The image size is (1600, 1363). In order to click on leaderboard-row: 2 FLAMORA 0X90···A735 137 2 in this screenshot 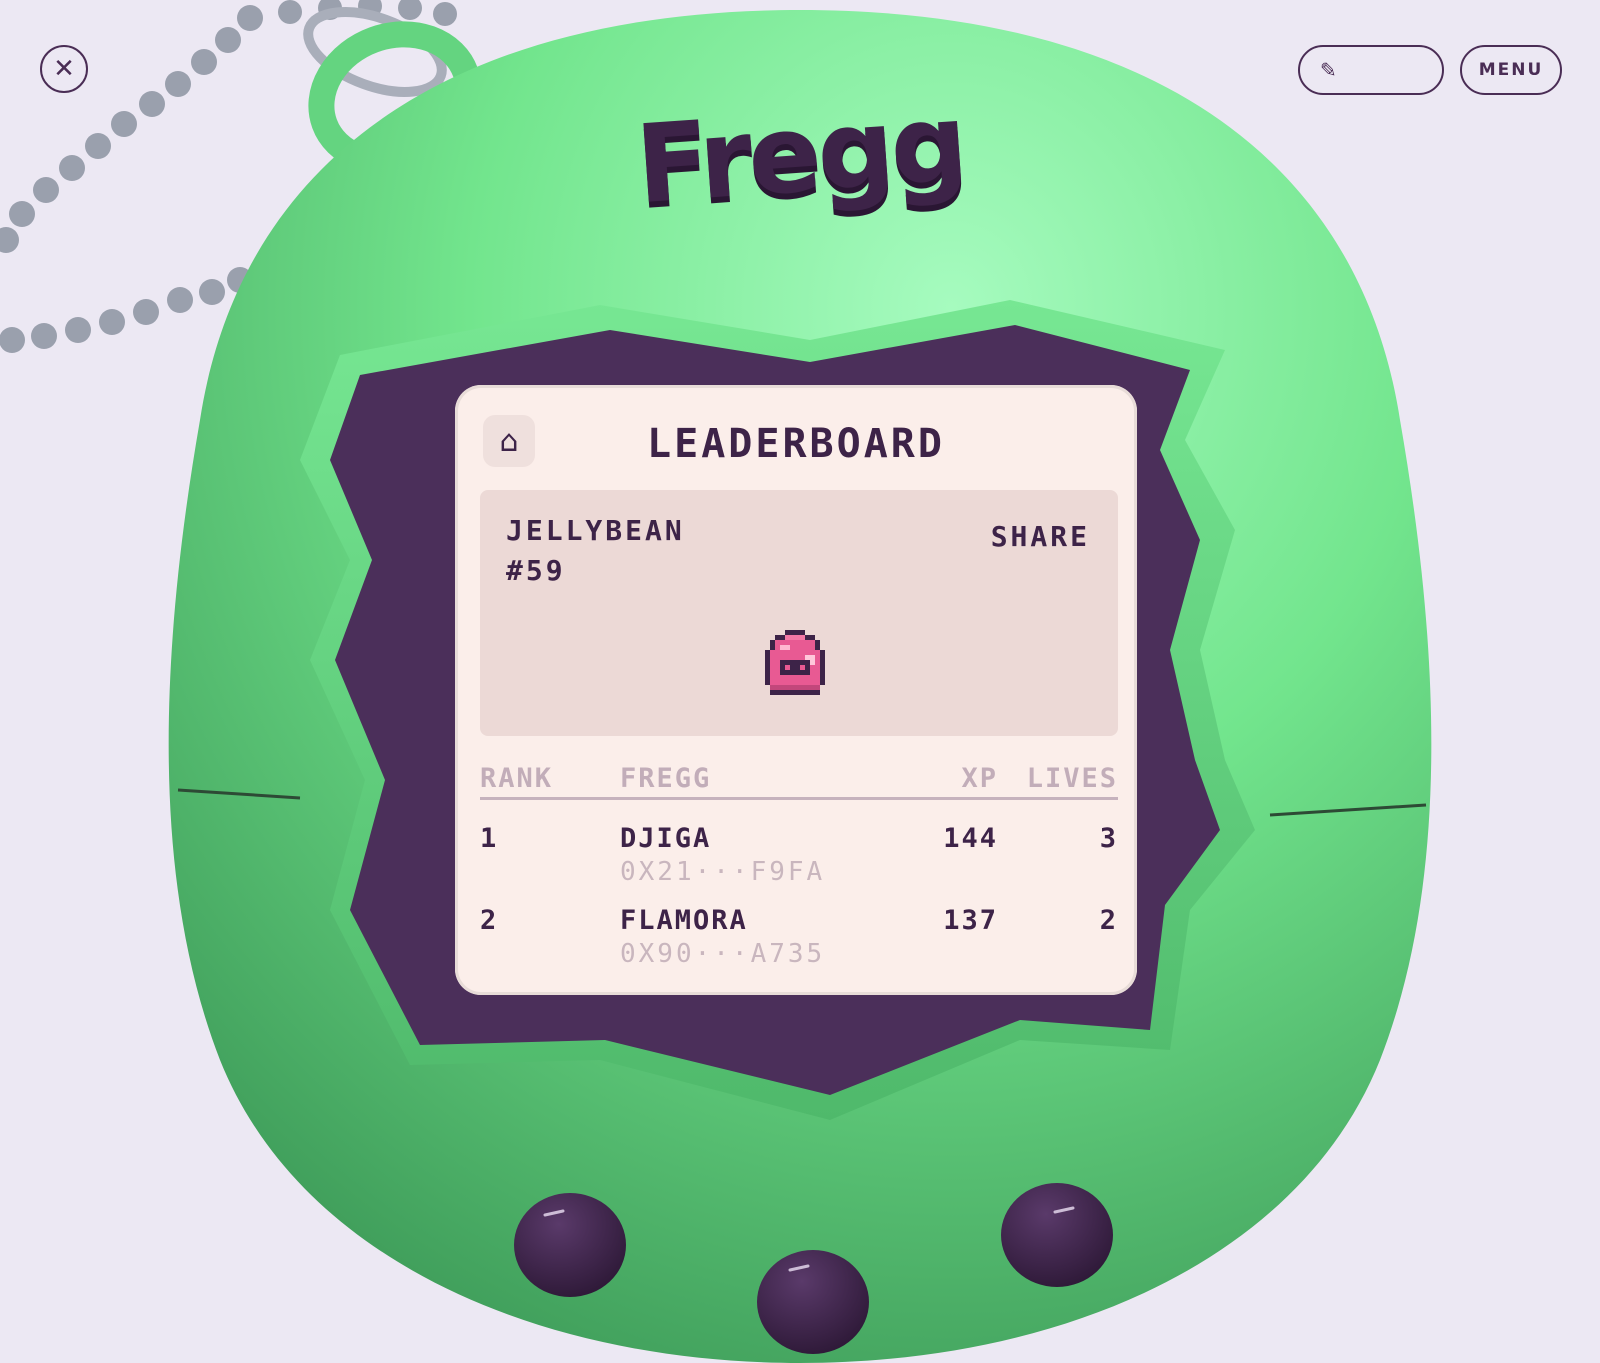, I will do `click(799, 945)`.